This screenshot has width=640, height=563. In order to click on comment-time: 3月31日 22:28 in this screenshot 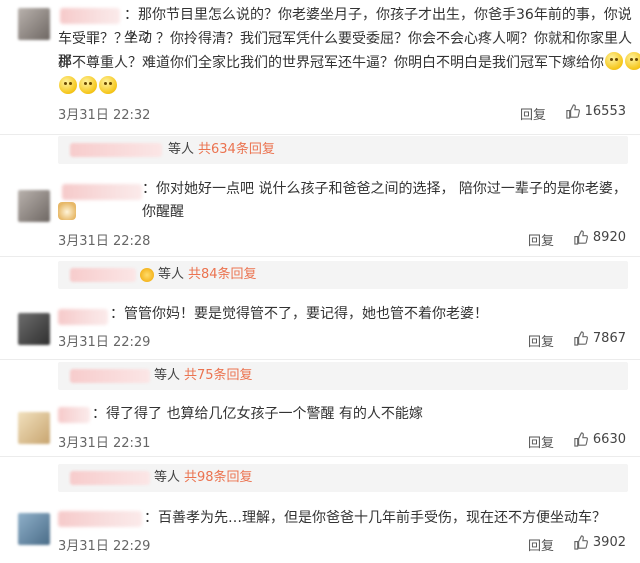, I will do `click(104, 241)`.